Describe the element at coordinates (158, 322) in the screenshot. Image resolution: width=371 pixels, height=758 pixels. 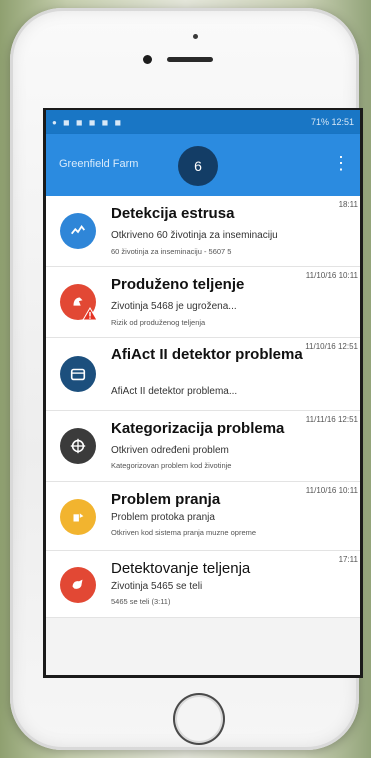
I see `notification-subtext: Rizik od produženog teljenja` at that location.